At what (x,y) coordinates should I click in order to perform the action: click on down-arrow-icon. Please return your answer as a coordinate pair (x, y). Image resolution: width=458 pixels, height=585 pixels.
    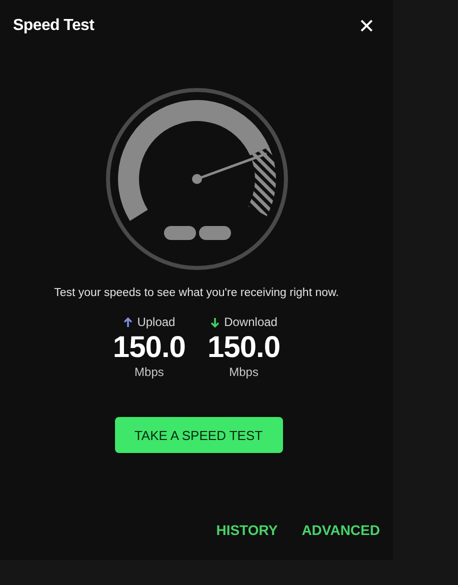
    Looking at the image, I should click on (215, 322).